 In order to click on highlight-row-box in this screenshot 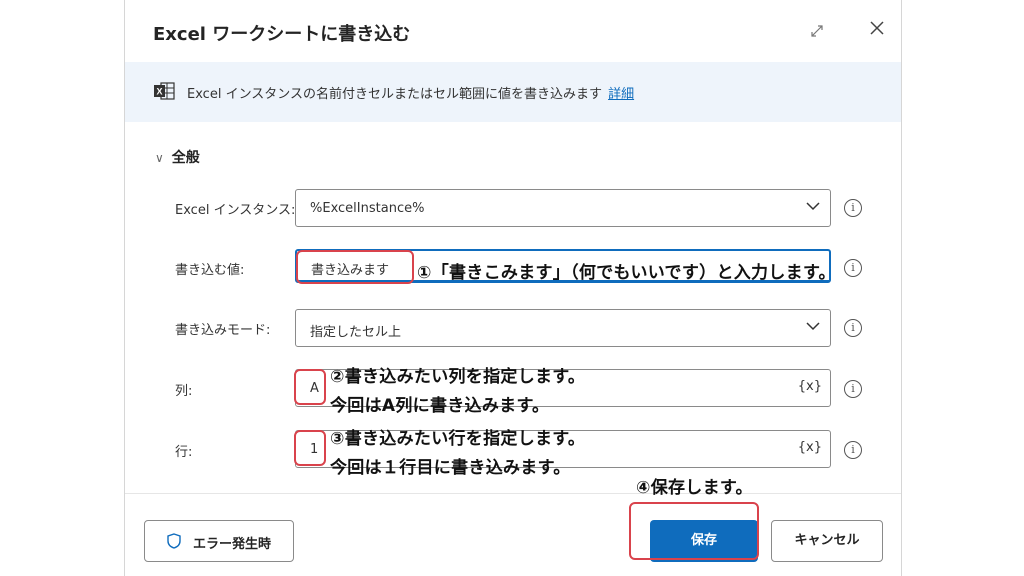, I will do `click(310, 448)`.